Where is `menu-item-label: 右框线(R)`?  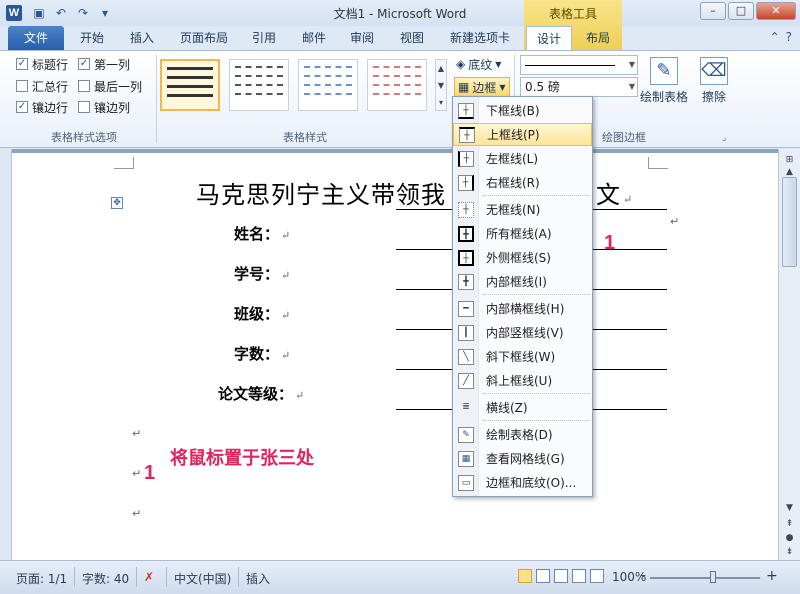
menu-item-label: 右框线(R) is located at coordinates (513, 183).